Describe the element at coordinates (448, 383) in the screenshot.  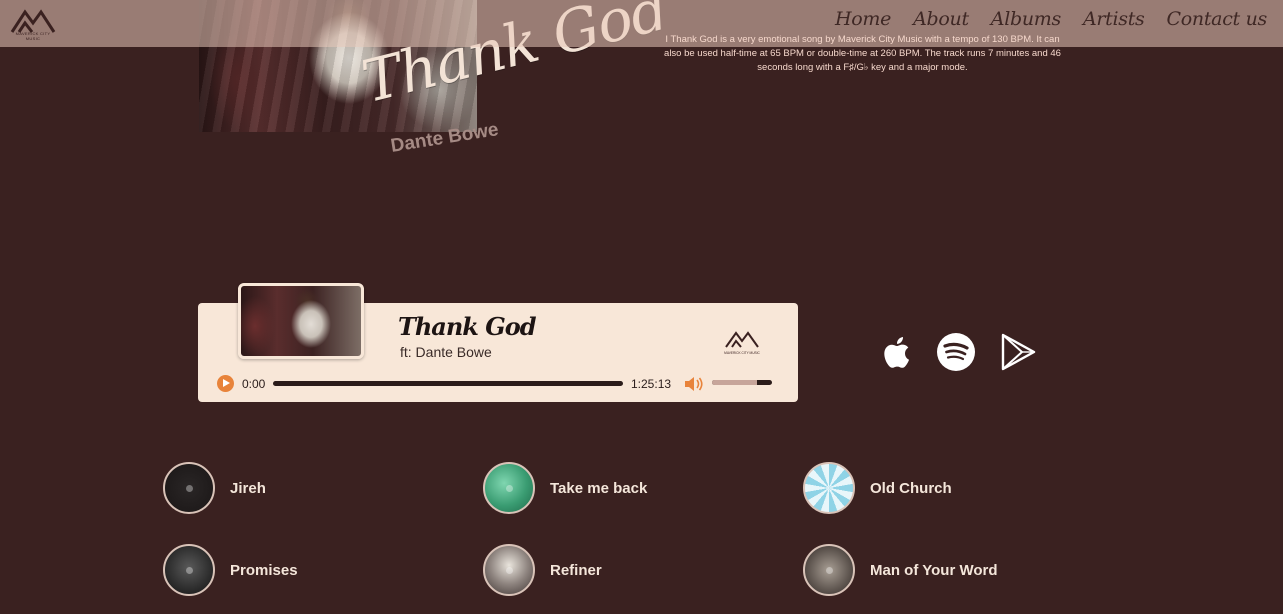
I see `seek-bar` at that location.